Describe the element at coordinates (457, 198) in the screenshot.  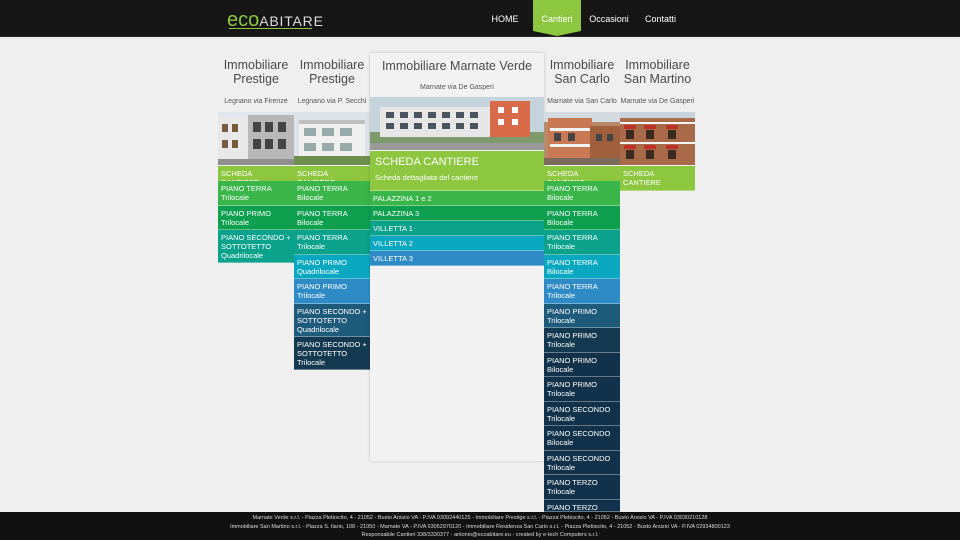
I see `item-palazzina-1-2: PALAZZINA 1 e 2` at that location.